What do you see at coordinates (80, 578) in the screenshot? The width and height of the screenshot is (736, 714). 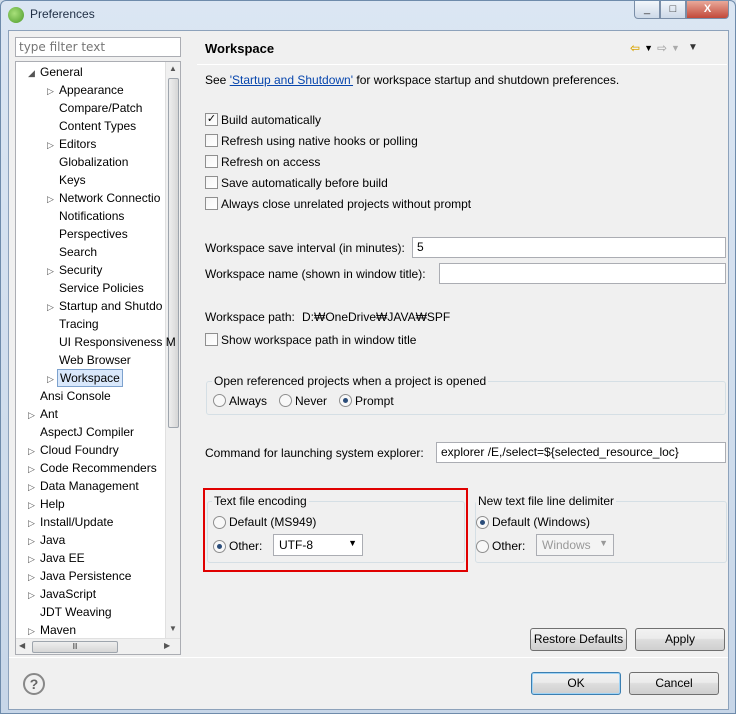 I see `tree-item-java-persistence: ▷ Java Persistence` at bounding box center [80, 578].